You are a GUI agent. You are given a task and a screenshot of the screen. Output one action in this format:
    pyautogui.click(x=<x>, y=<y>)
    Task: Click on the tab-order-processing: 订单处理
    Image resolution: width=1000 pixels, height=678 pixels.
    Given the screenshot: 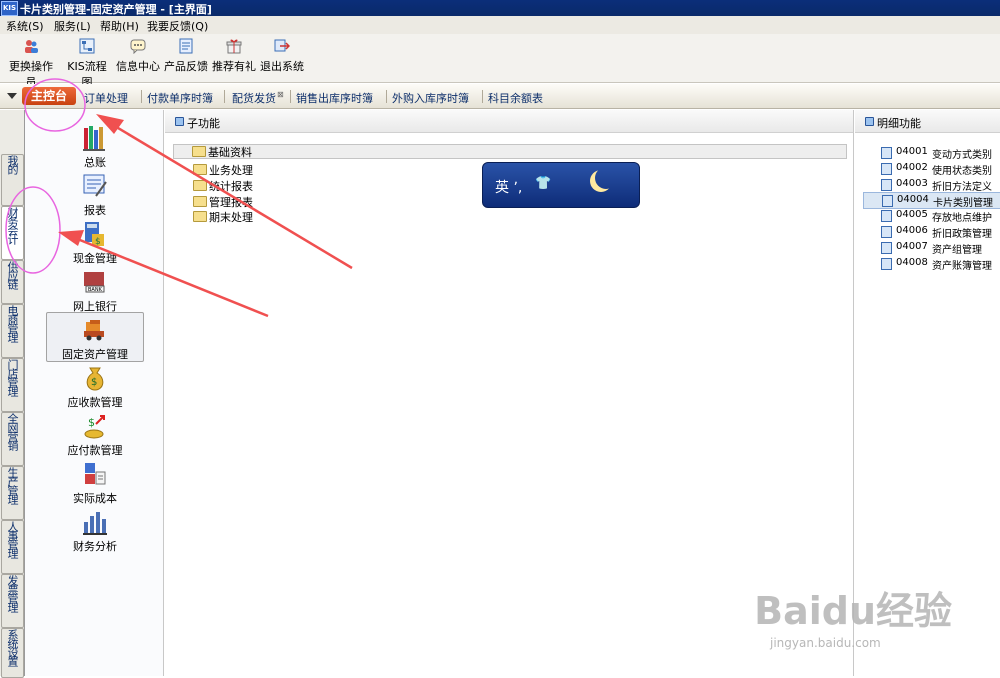 What is the action you would take?
    pyautogui.click(x=106, y=98)
    